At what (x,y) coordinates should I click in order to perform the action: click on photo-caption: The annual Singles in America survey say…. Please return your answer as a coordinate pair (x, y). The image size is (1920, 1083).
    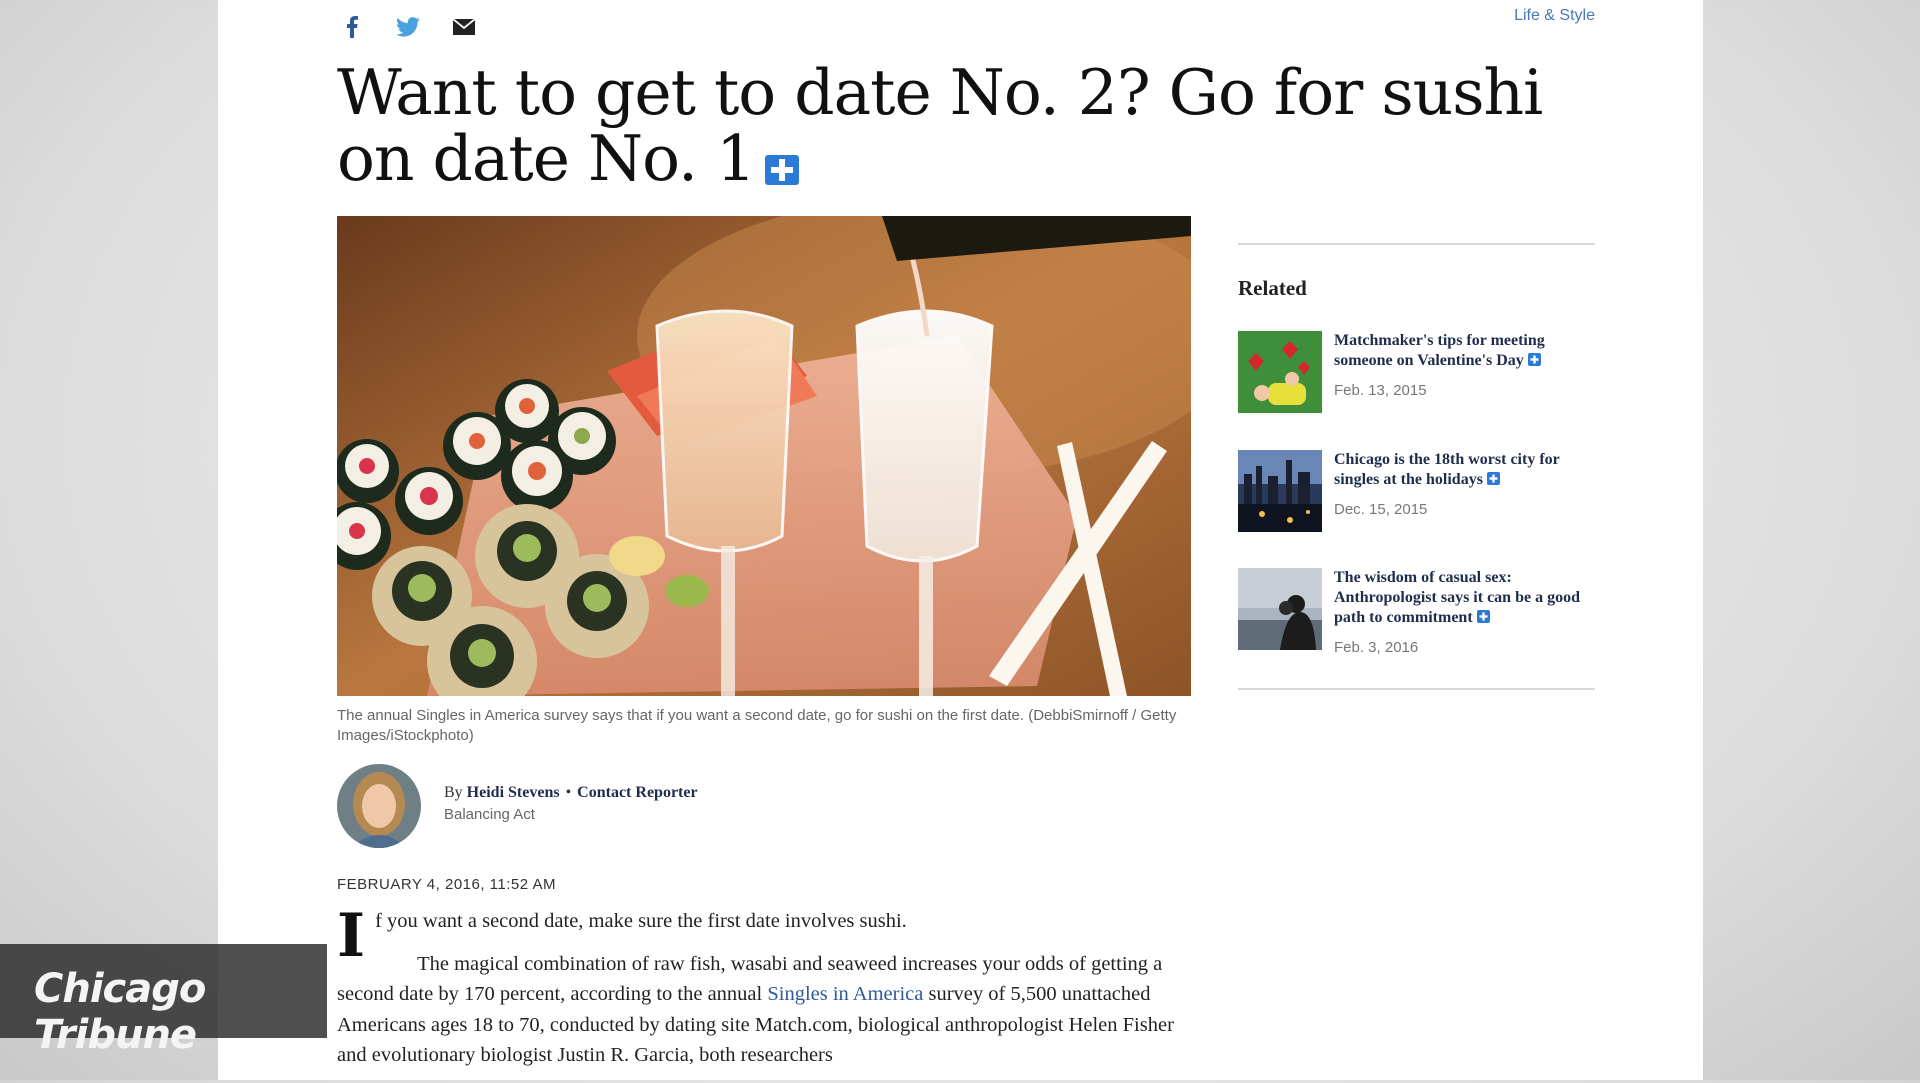
    Looking at the image, I should click on (757, 725).